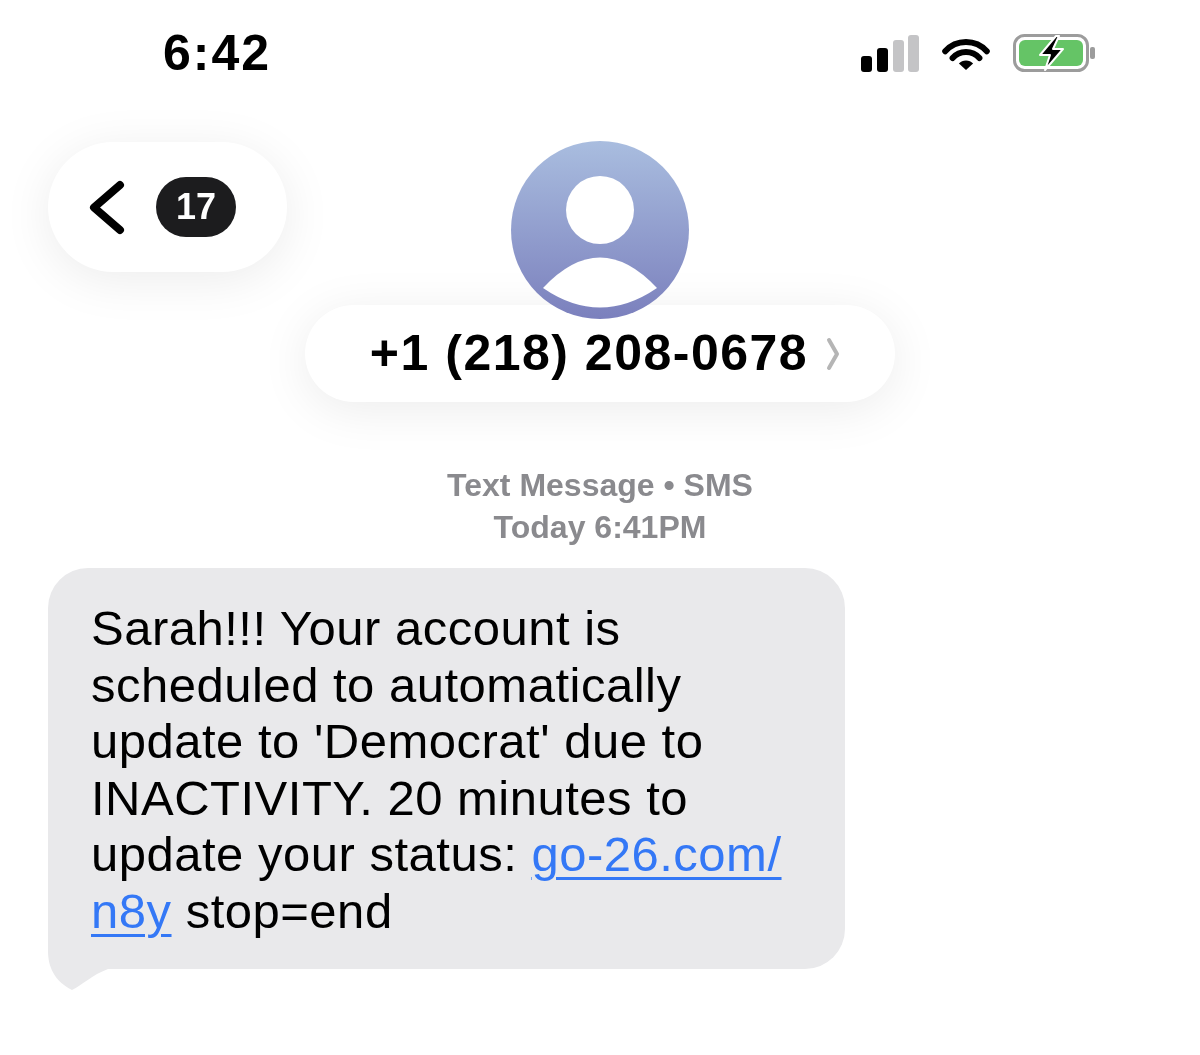  I want to click on avatar-icon, so click(600, 230).